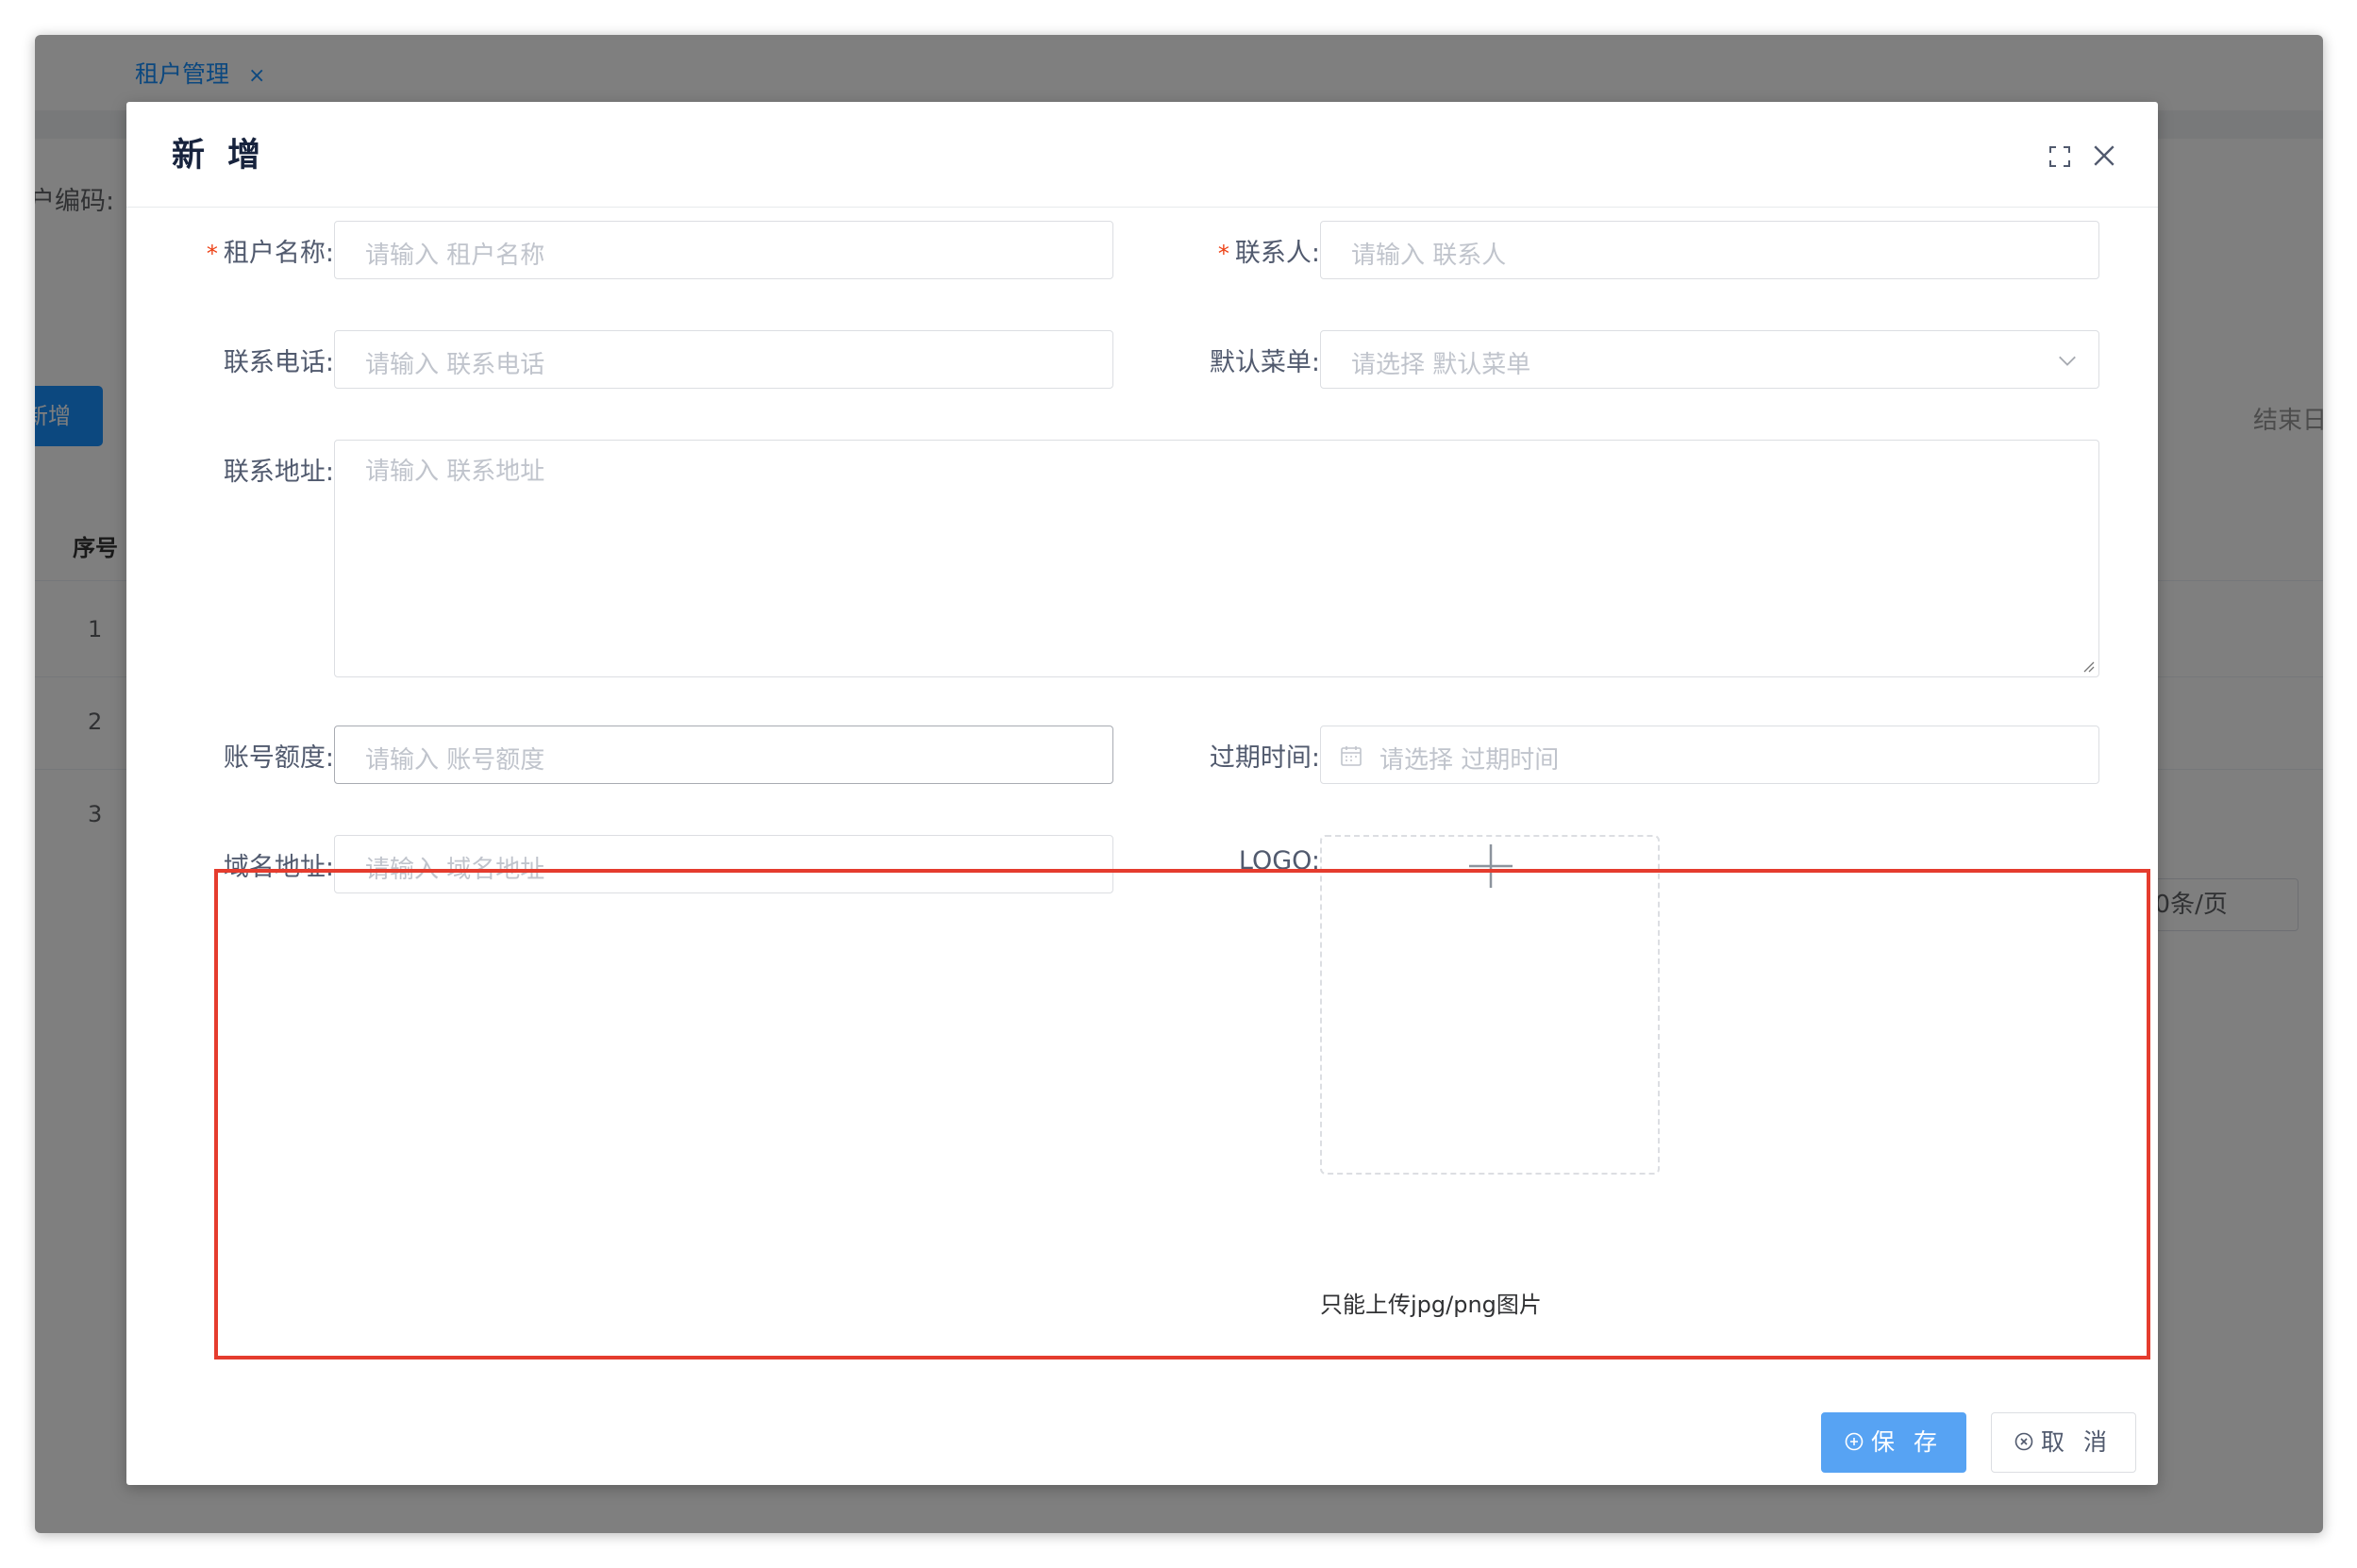  Describe the element at coordinates (219, 156) in the screenshot. I see `dialog-title: 新 增` at that location.